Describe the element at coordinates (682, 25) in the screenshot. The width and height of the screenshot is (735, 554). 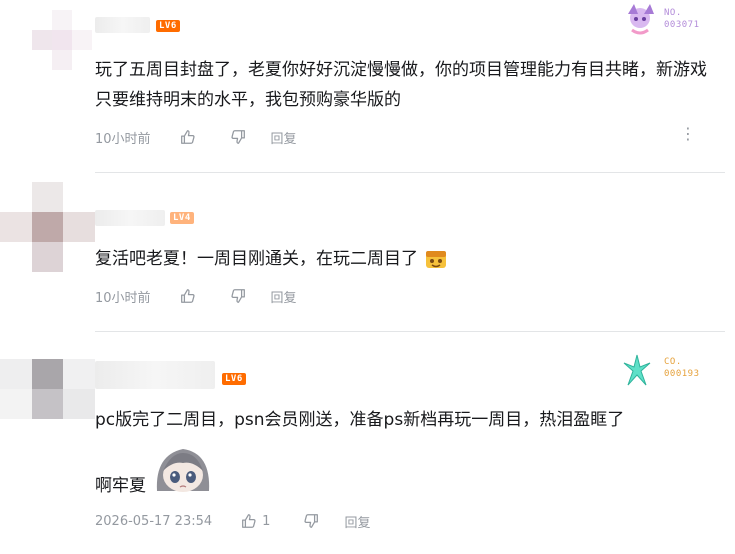
I see `fan-badge-number: 003071` at that location.